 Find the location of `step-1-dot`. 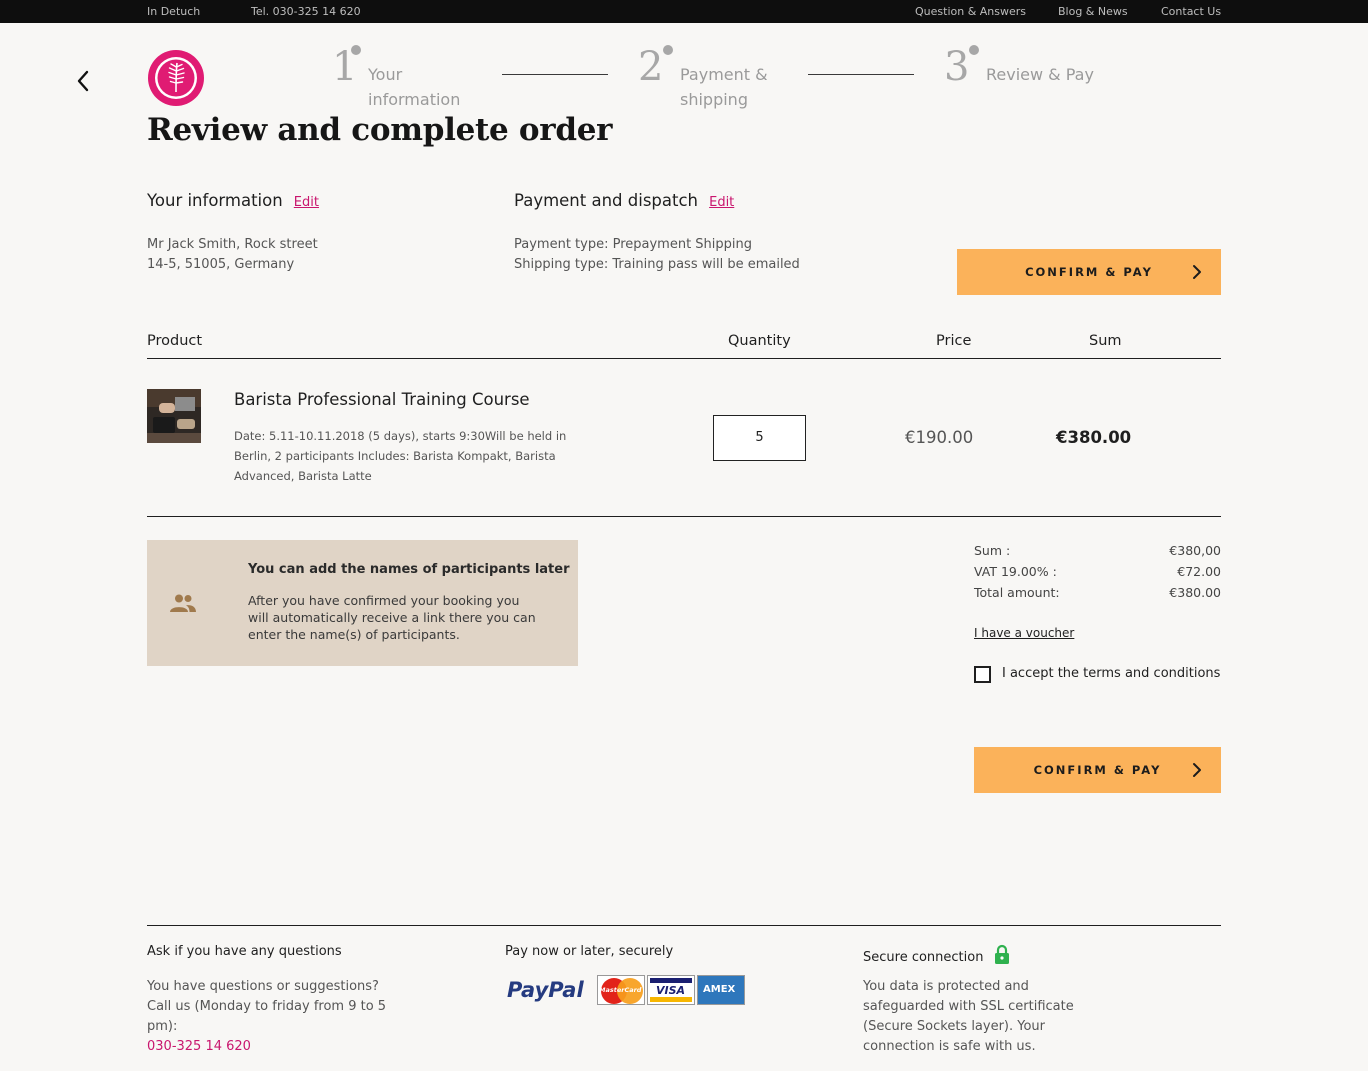

step-1-dot is located at coordinates (356, 50).